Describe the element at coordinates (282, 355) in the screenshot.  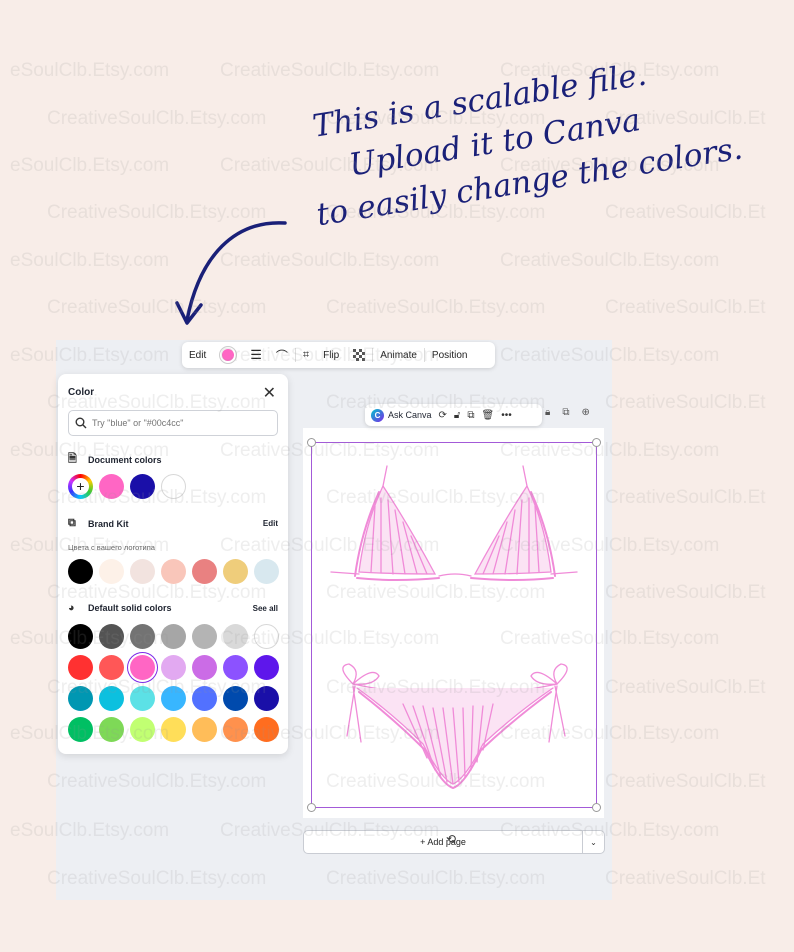
I see `corner-rounding-icon: ⌒` at that location.